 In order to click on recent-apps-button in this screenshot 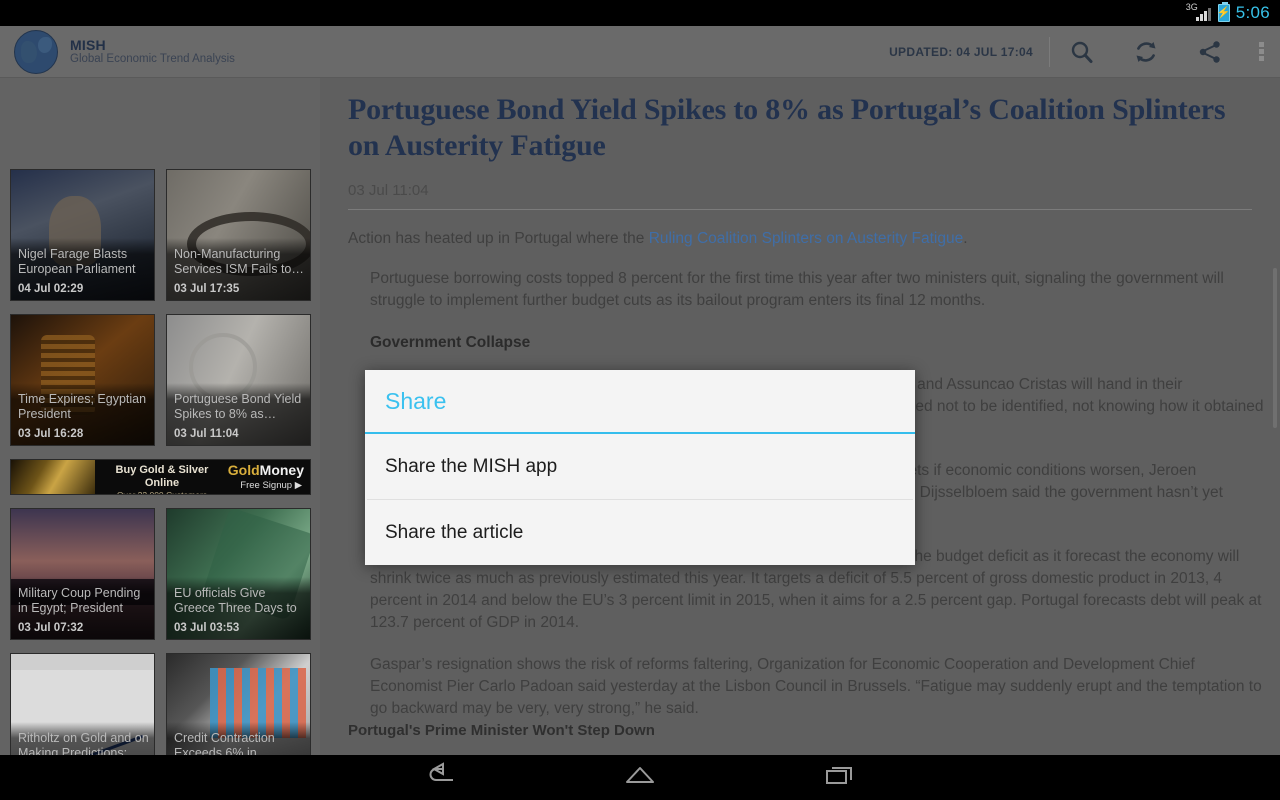, I will do `click(840, 777)`.